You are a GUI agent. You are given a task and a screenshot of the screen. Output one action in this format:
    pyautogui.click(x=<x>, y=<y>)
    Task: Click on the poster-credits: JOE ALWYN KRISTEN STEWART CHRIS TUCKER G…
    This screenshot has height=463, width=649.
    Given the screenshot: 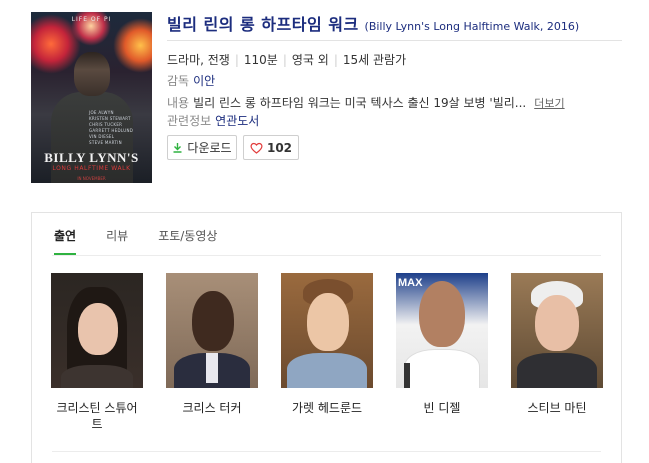 What is the action you would take?
    pyautogui.click(x=111, y=127)
    